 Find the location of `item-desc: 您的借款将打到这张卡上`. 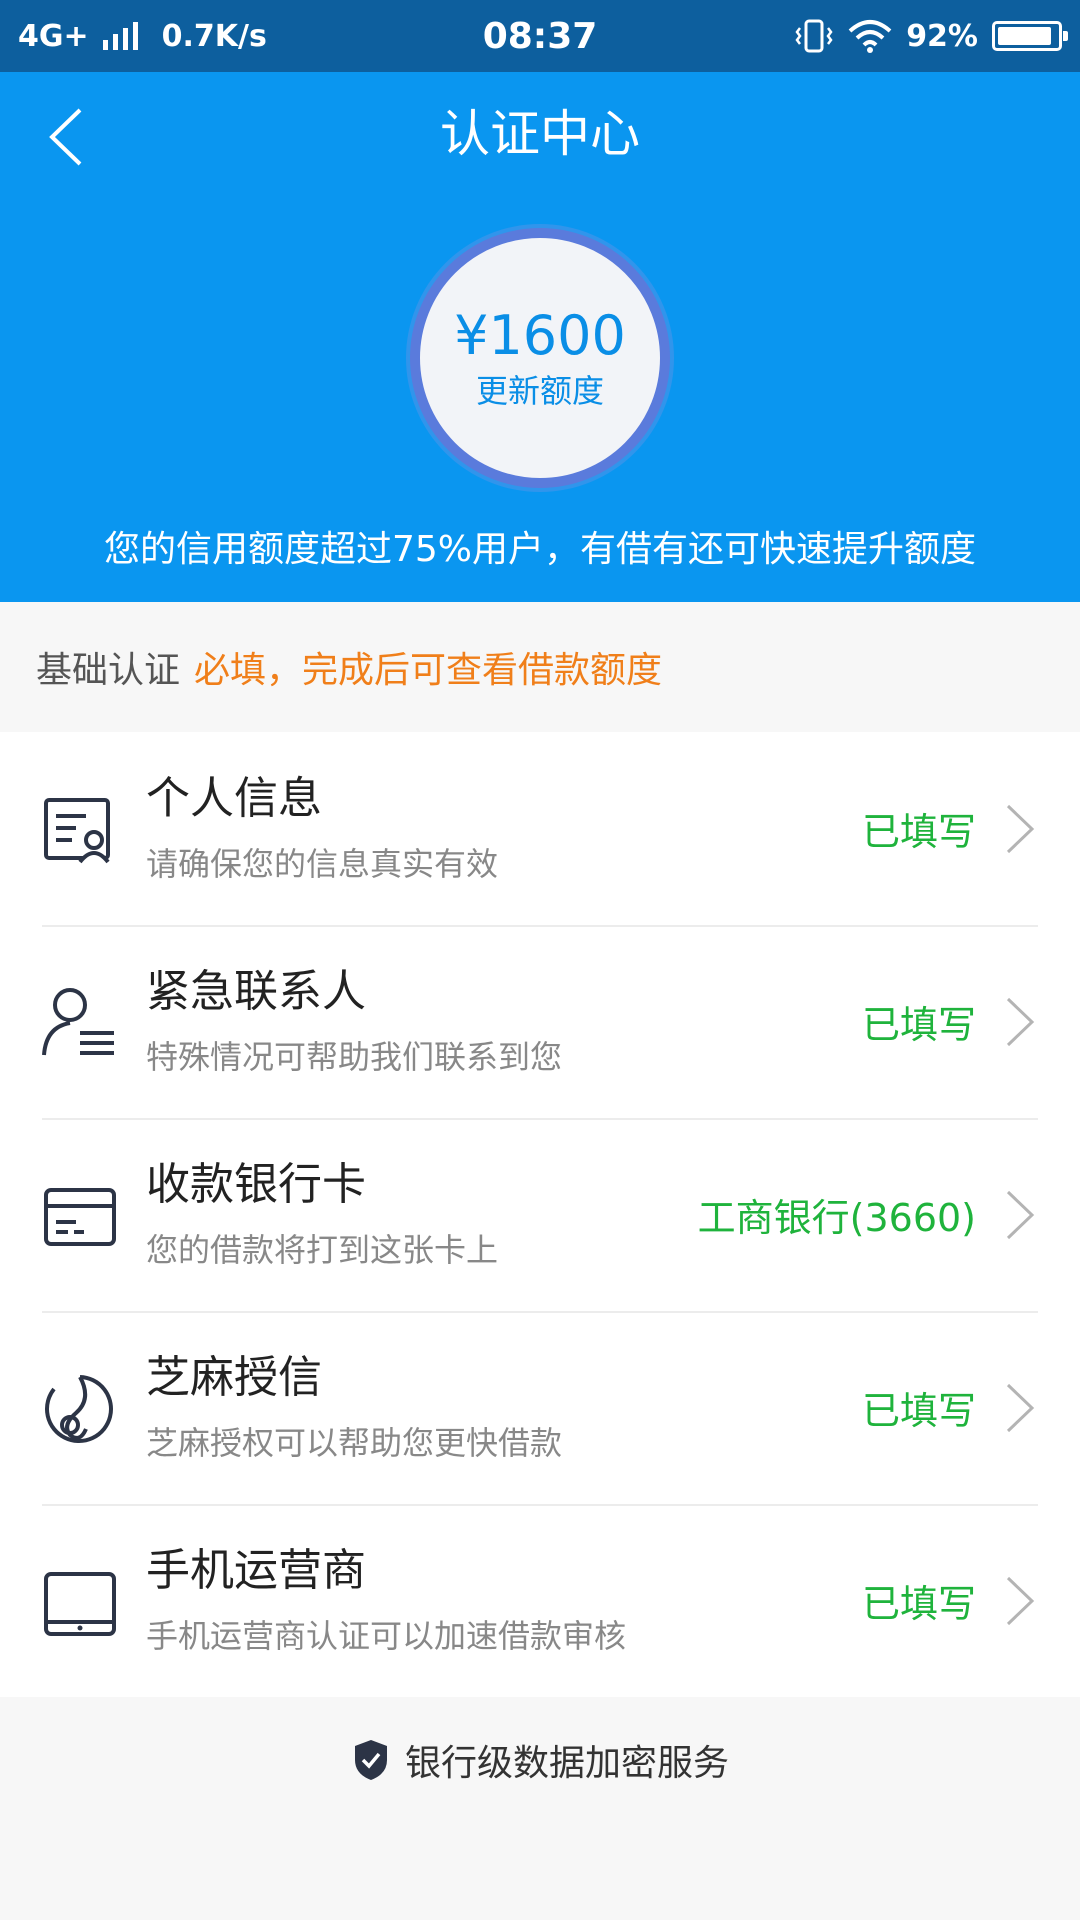

item-desc: 您的借款将打到这张卡上 is located at coordinates (322, 1250).